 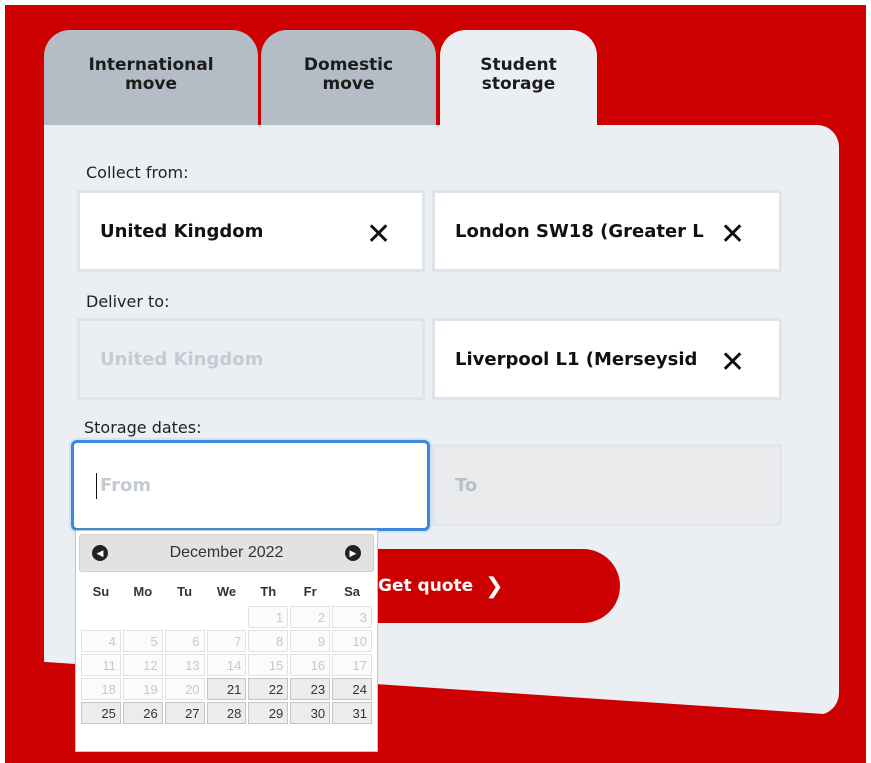 What do you see at coordinates (101, 713) in the screenshot?
I see `calendar-day: 25` at bounding box center [101, 713].